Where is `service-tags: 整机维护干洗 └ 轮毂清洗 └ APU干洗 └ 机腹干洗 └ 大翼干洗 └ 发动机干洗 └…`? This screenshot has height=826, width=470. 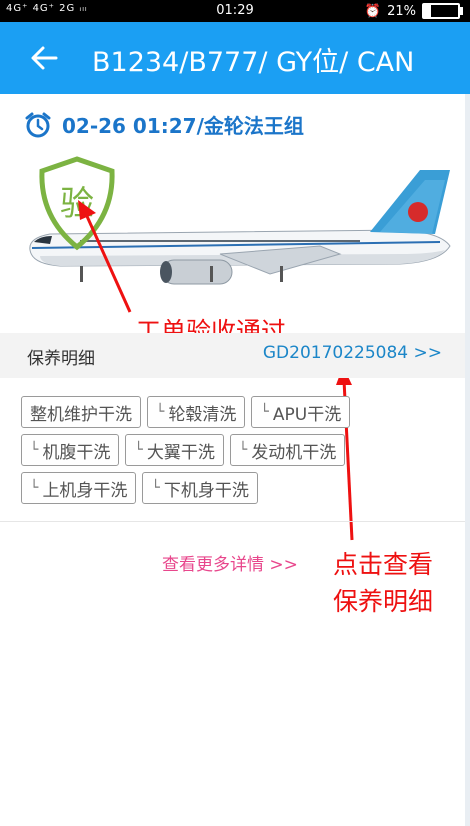
service-tags: 整机维护干洗 └ 轮毂清洗 └ APU干洗 └ 机腹干洗 └ 大翼干洗 └ 发动机干洗 └… is located at coordinates (231, 453).